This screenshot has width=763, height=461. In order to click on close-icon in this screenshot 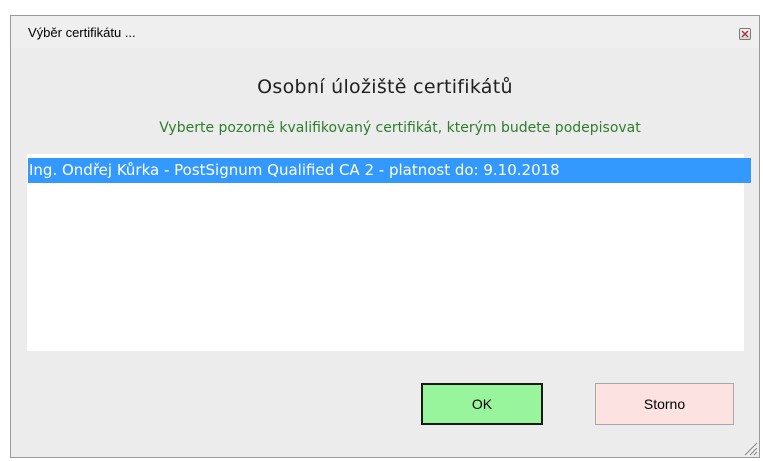, I will do `click(745, 34)`.